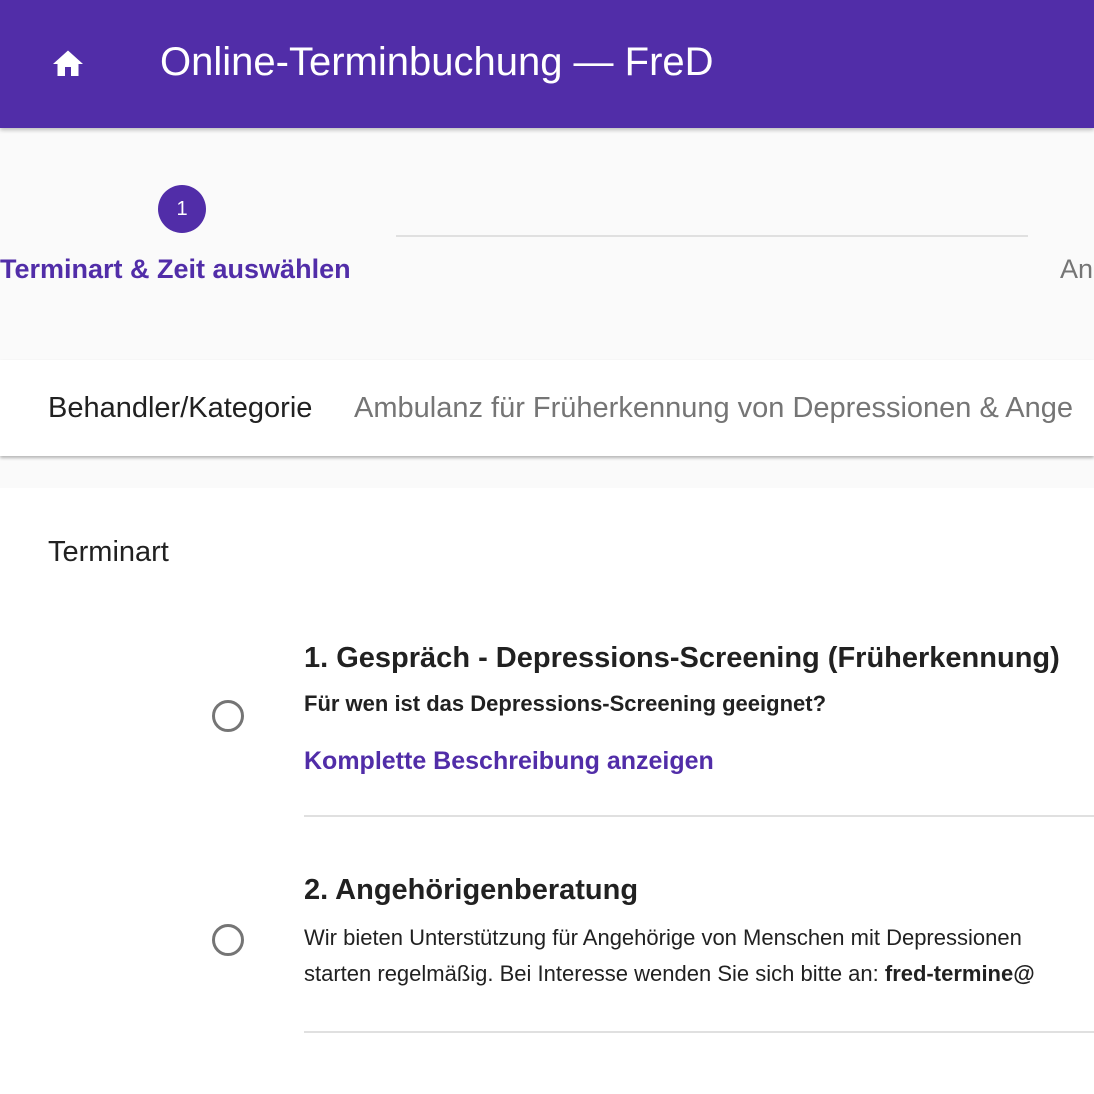 The width and height of the screenshot is (1094, 1094). Describe the element at coordinates (175, 269) in the screenshot. I see `step-1-label: Terminart & Zeit auswählen` at that location.